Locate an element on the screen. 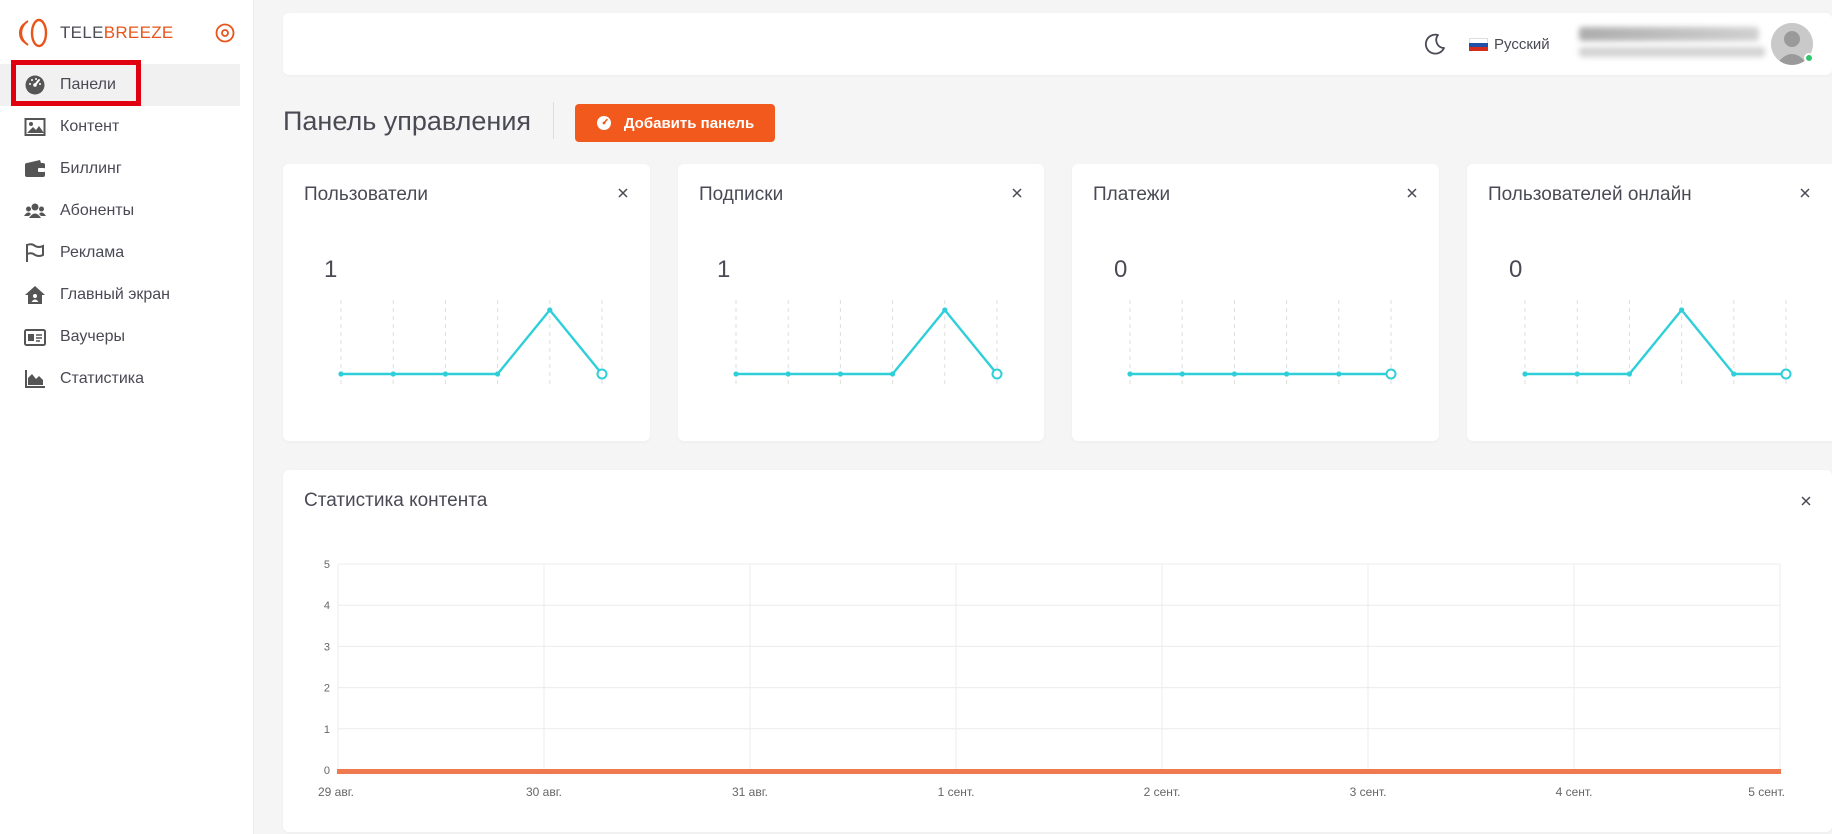  x-tick-label: 30 авг. is located at coordinates (544, 792).